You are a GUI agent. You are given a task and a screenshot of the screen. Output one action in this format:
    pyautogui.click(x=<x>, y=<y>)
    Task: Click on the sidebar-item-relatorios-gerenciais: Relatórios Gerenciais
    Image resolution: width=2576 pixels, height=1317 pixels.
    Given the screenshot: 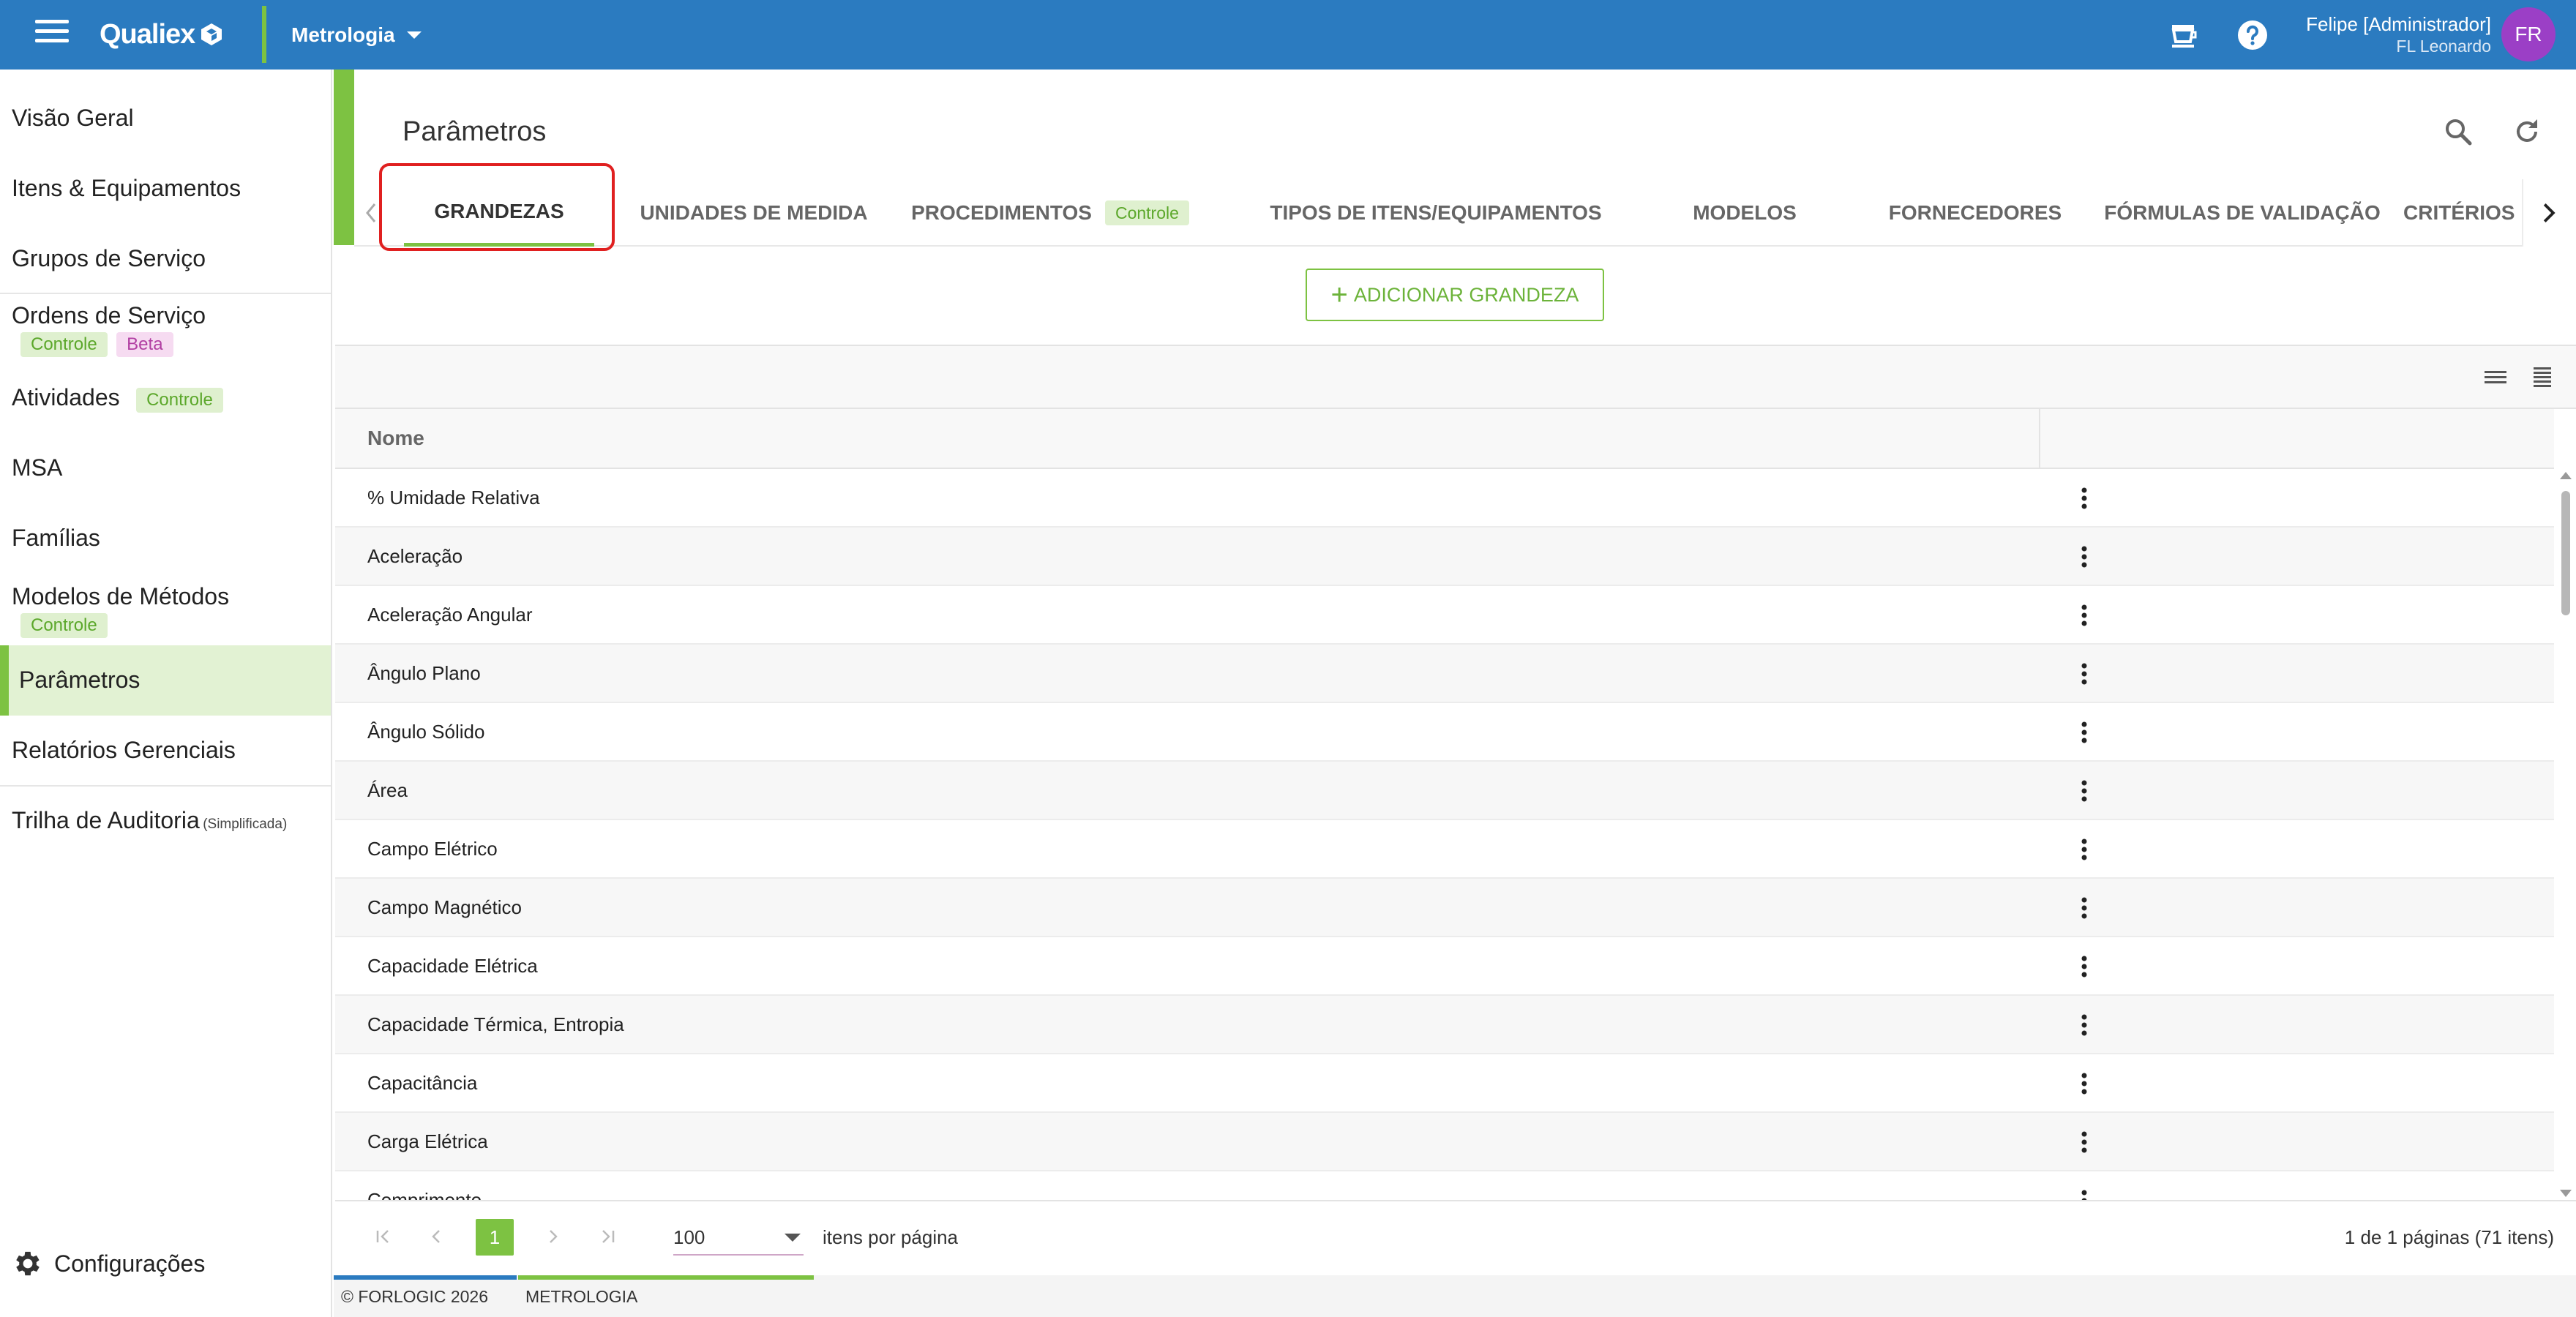 What is the action you would take?
    pyautogui.click(x=165, y=750)
    